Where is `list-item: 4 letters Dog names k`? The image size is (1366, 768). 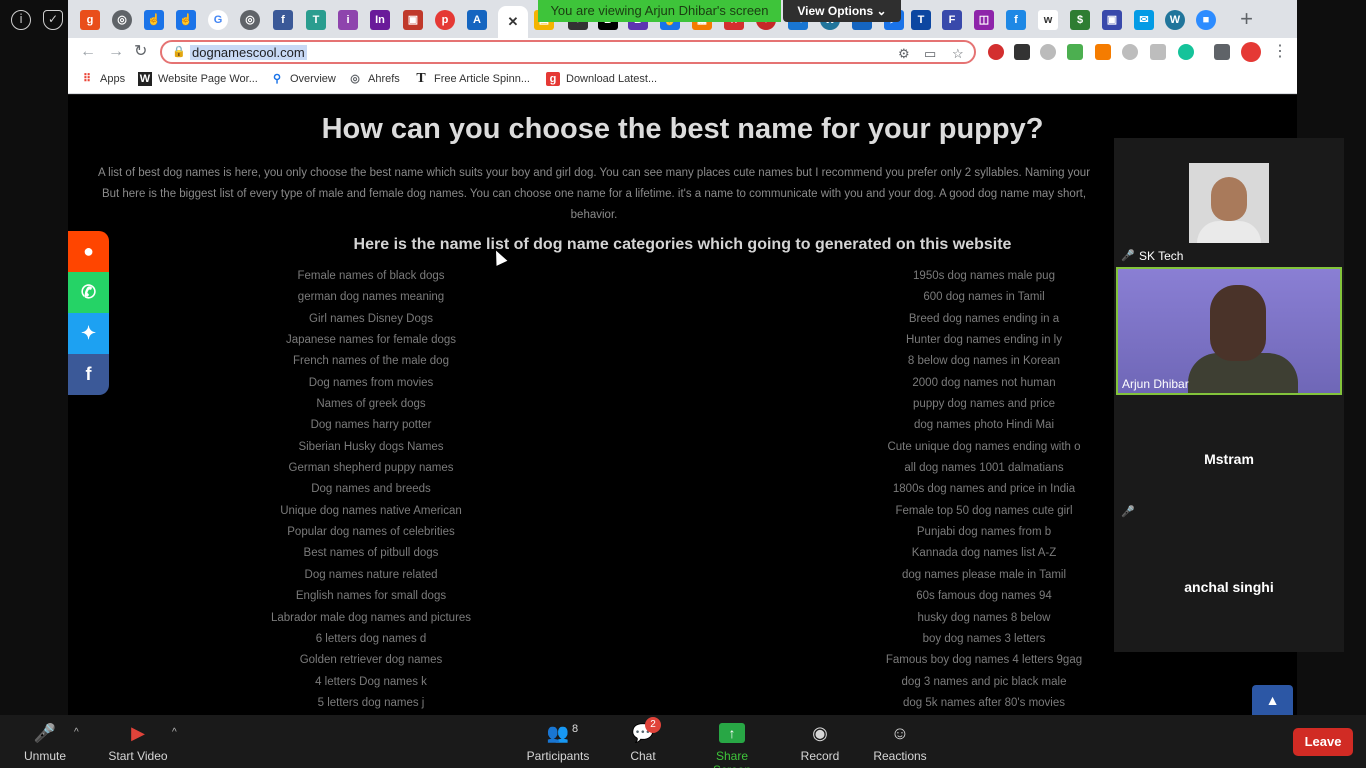 list-item: 4 letters Dog names k is located at coordinates (371, 682).